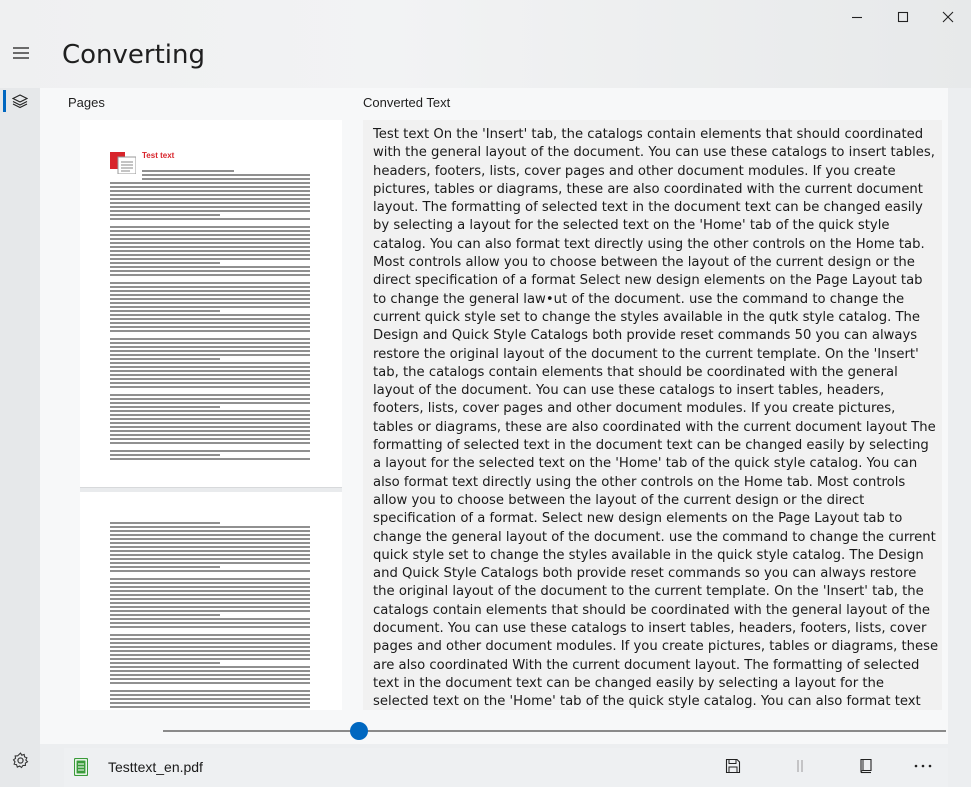  I want to click on save-icon, so click(733, 766).